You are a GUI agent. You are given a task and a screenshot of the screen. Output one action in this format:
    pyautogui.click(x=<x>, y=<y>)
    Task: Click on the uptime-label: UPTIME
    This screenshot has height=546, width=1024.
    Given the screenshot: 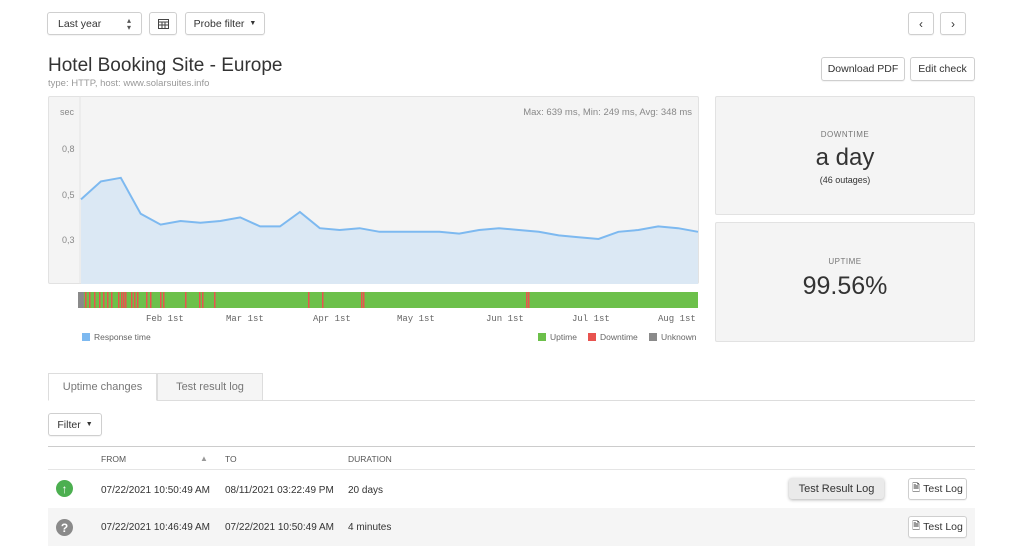 What is the action you would take?
    pyautogui.click(x=845, y=261)
    